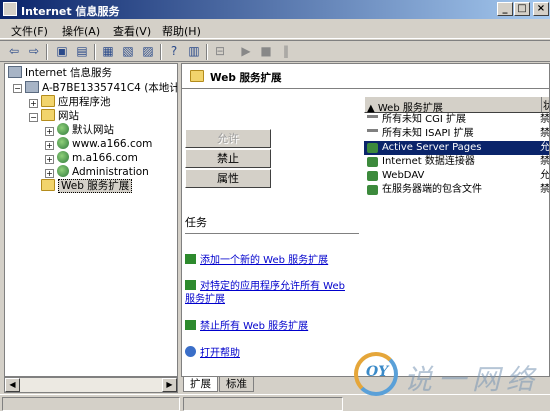 Image resolution: width=550 pixels, height=411 pixels. I want to click on iis-app-icon, so click(10, 9).